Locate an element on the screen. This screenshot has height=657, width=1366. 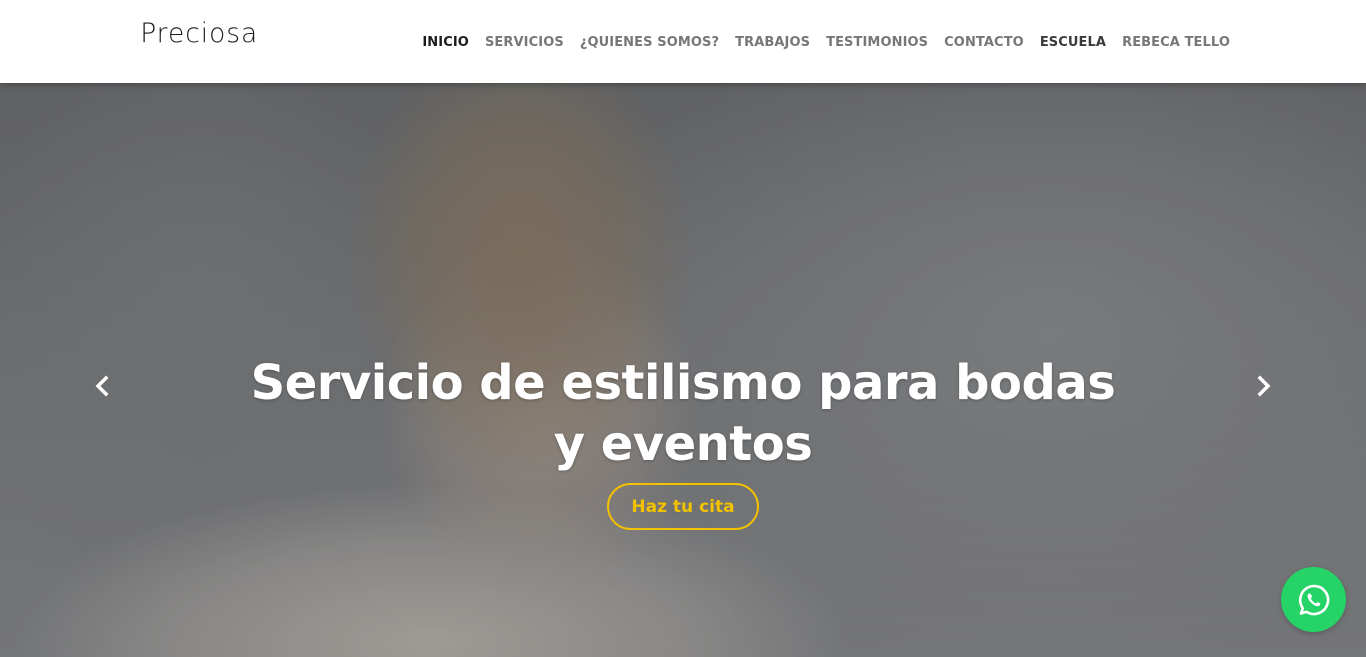
nav-item-inicio: INICIO is located at coordinates (445, 40).